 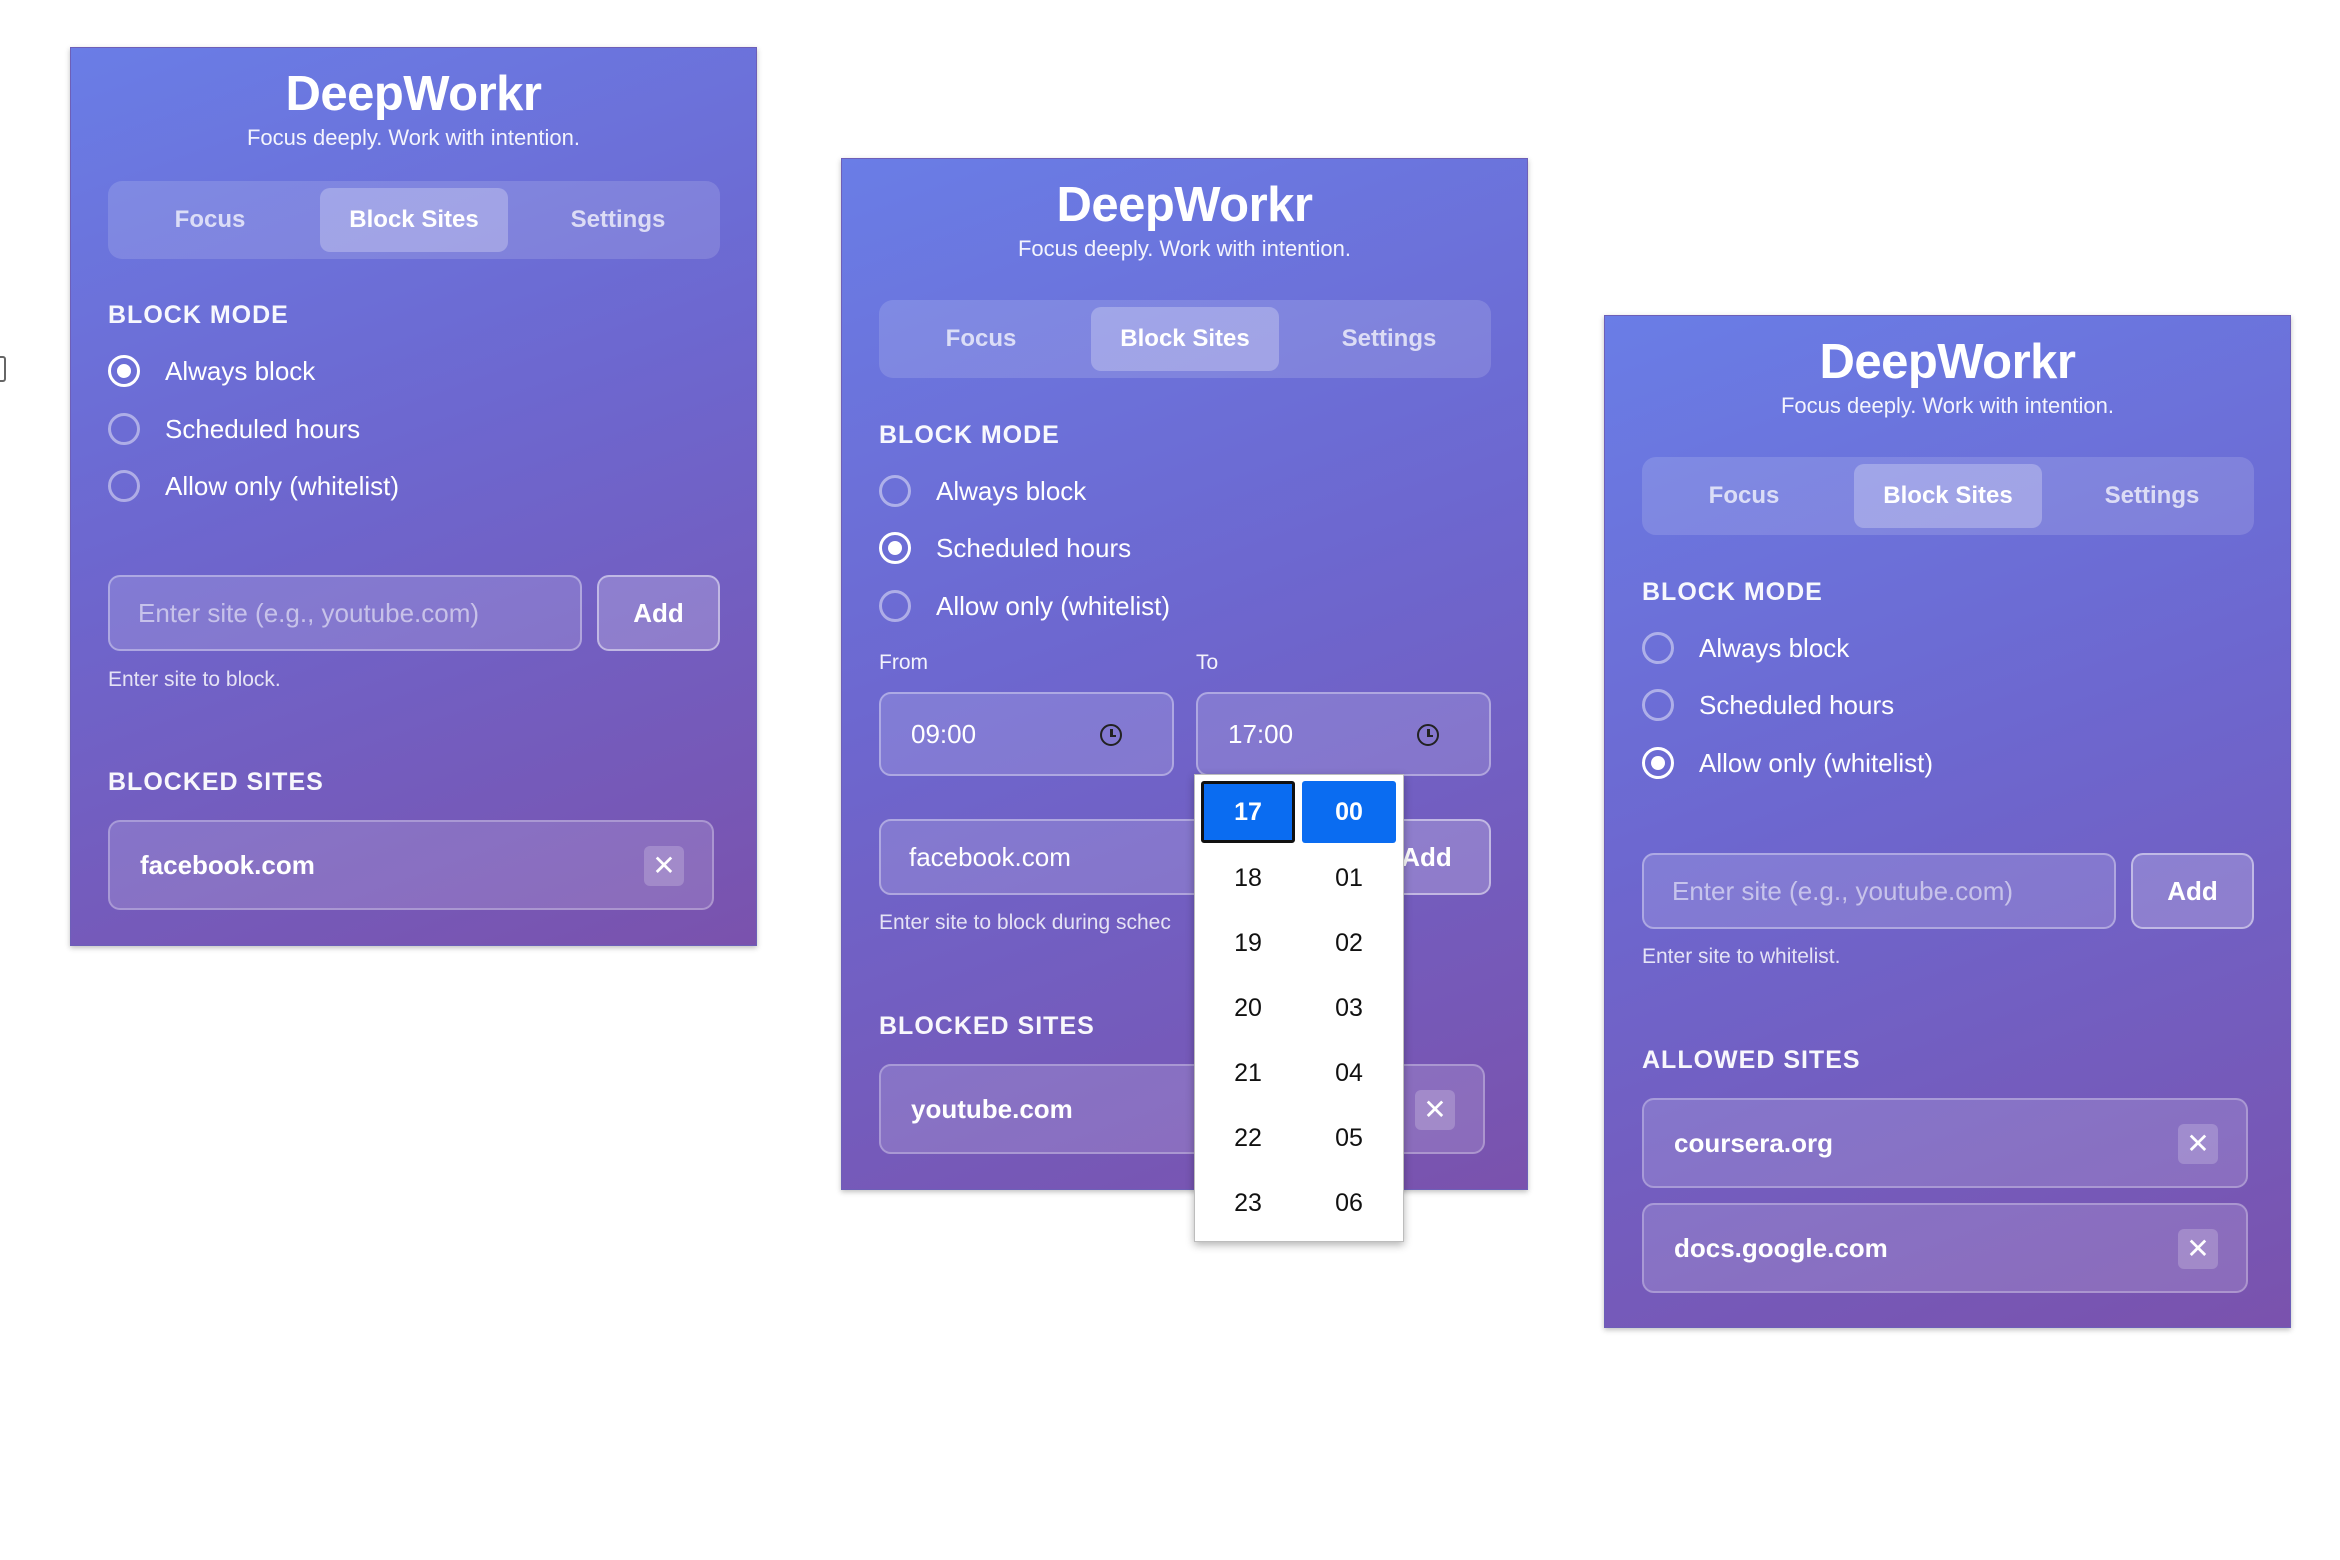 What do you see at coordinates (1349, 1073) in the screenshot?
I see `minute-option: 04` at bounding box center [1349, 1073].